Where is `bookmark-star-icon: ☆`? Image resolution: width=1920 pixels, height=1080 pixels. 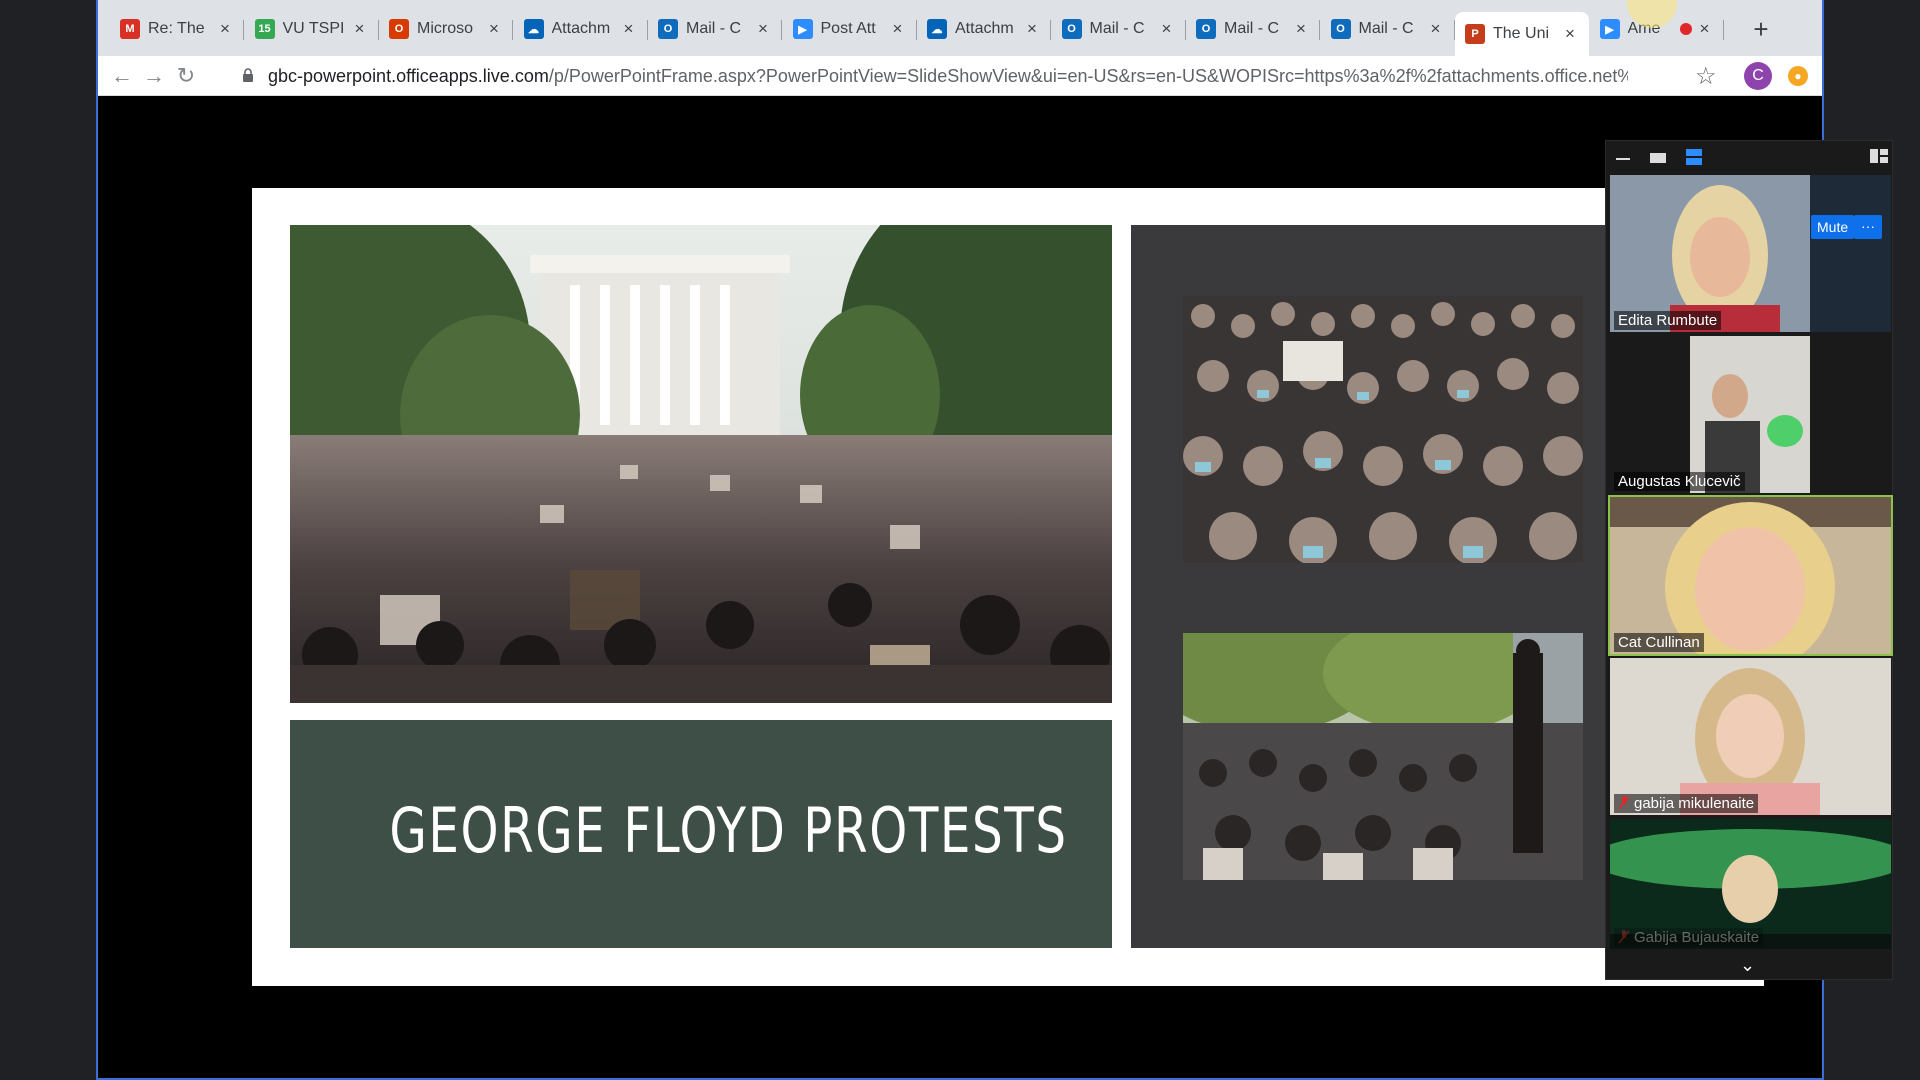
bookmark-star-icon: ☆ is located at coordinates (1706, 76).